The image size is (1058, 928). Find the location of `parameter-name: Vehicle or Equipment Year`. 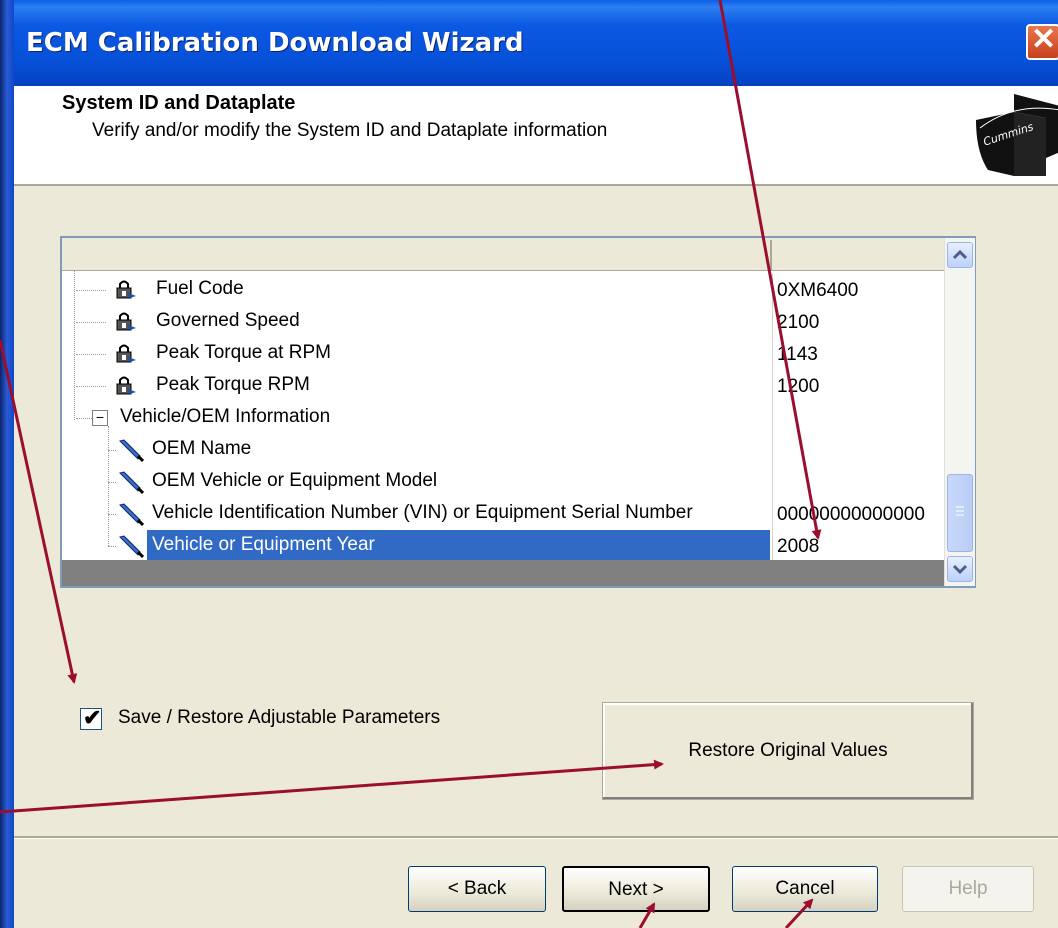

parameter-name: Vehicle or Equipment Year is located at coordinates (263, 544).